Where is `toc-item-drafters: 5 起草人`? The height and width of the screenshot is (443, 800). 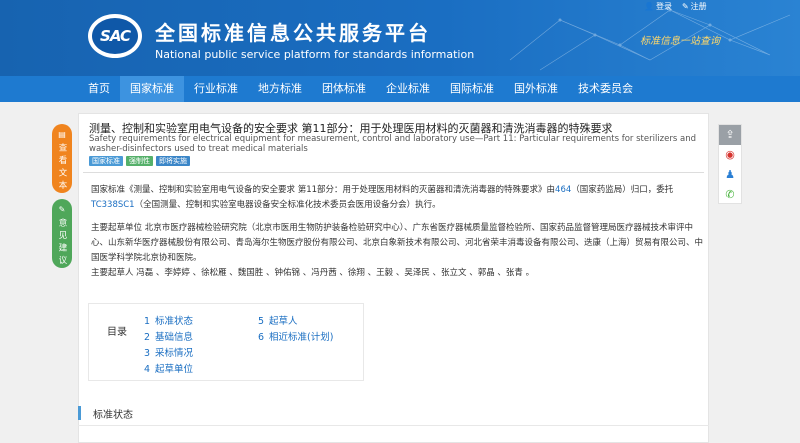 toc-item-drafters: 5 起草人 is located at coordinates (278, 320).